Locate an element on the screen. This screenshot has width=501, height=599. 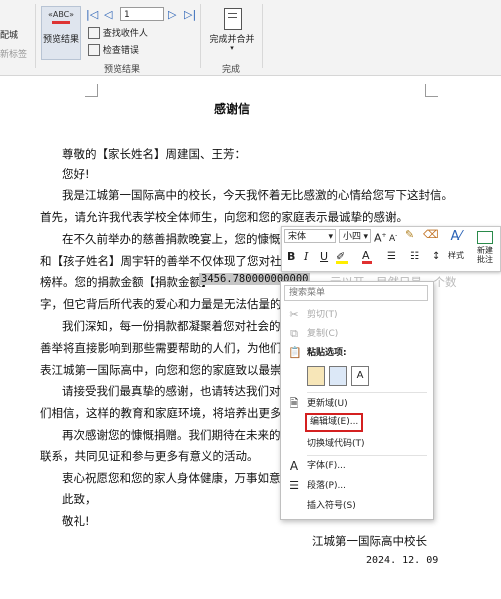
doc-line: 我们深知，每一份捐款都凝聚着您对社会的关 is located at coordinates (177, 326).